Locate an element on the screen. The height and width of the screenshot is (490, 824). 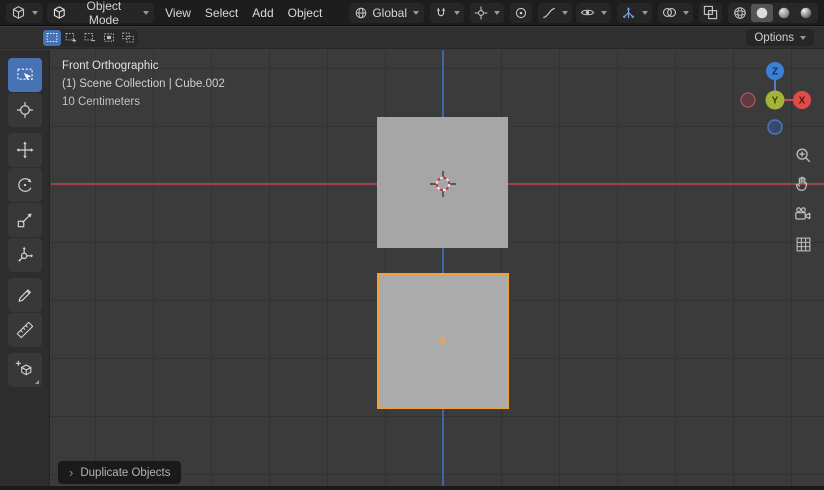
add-cube-icon is located at coordinates (23, 368).